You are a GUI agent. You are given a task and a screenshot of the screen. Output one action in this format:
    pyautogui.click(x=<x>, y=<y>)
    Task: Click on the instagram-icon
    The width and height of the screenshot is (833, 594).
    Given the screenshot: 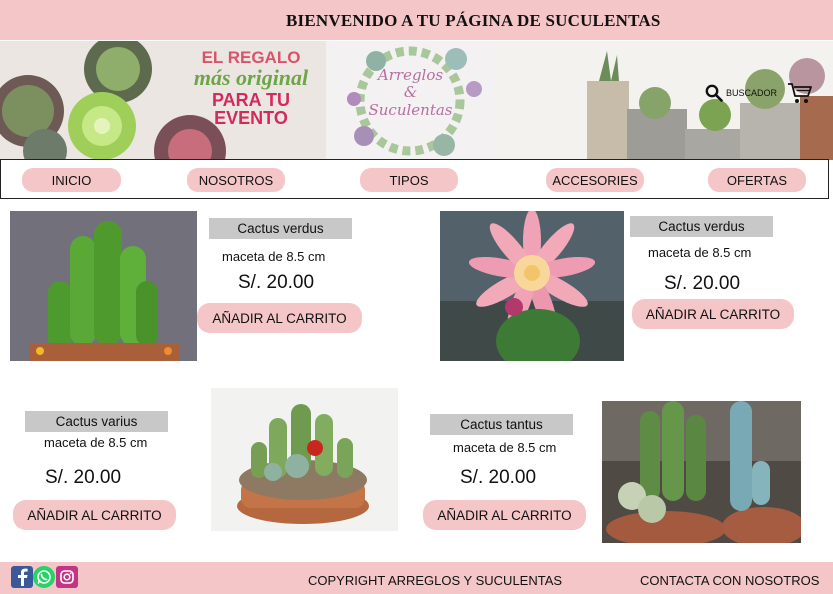 What is the action you would take?
    pyautogui.click(x=67, y=577)
    